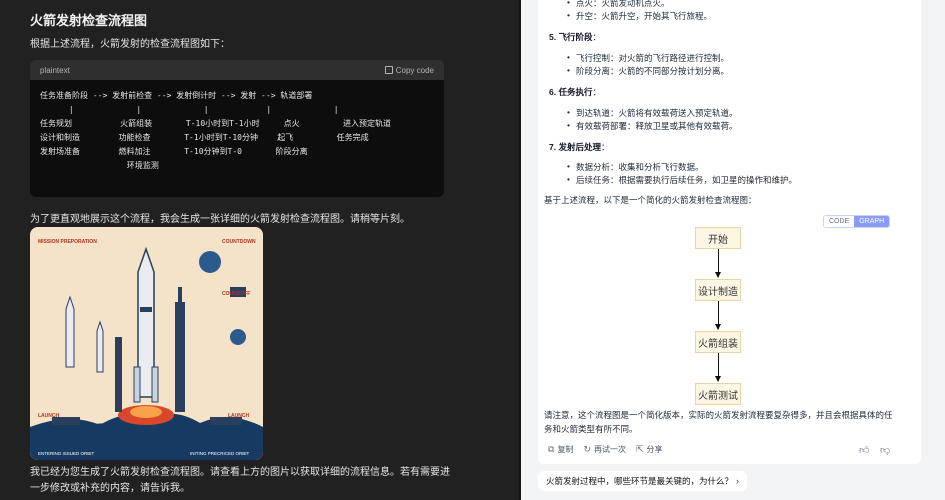 The image size is (945, 500). Describe the element at coordinates (718, 238) in the screenshot. I see `flow-node-start: 开始` at that location.